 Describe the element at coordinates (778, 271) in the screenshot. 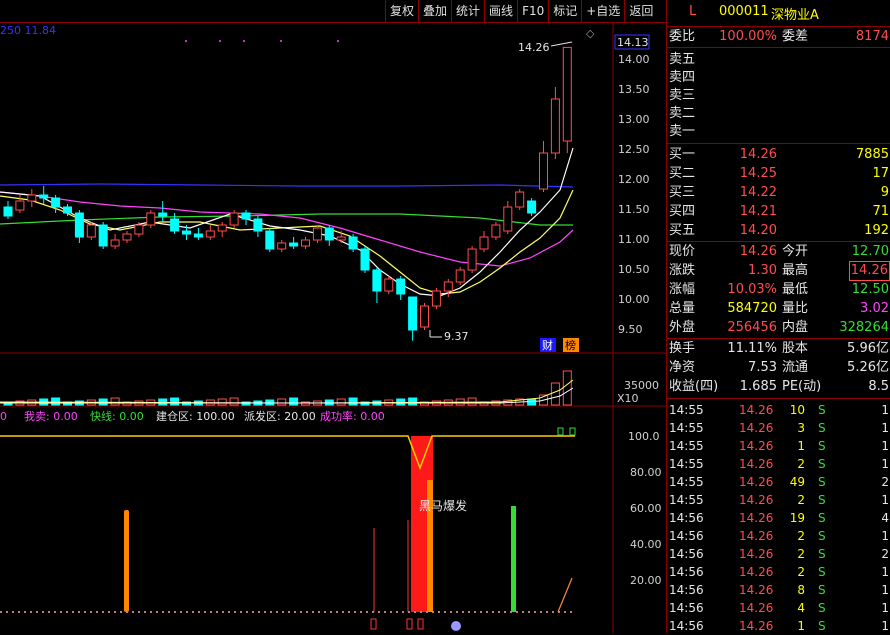

I see `quote-row: 涨跌 1.30 最高 14.26` at that location.